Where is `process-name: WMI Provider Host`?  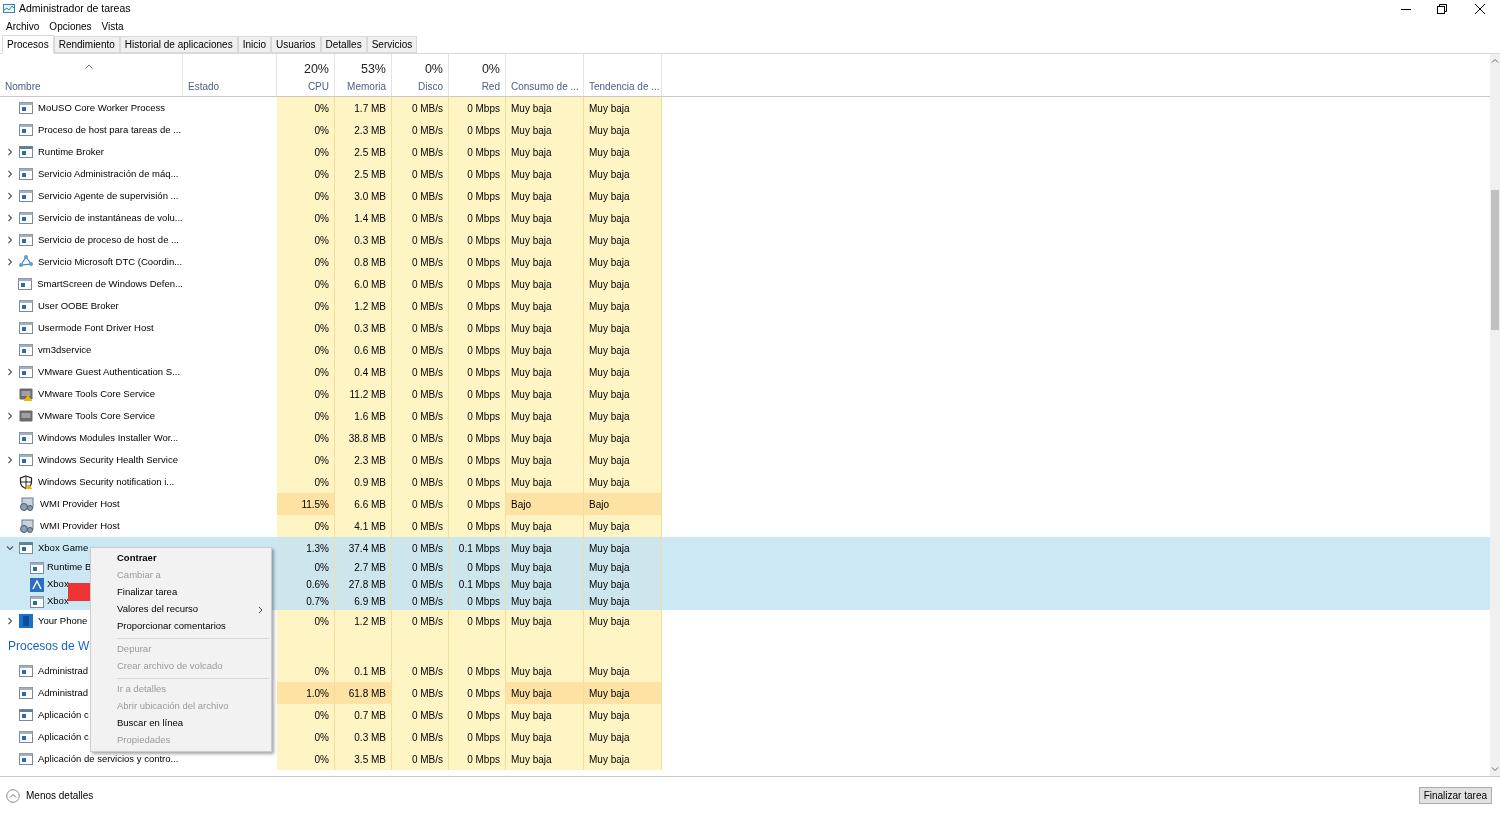
process-name: WMI Provider Host is located at coordinates (80, 525).